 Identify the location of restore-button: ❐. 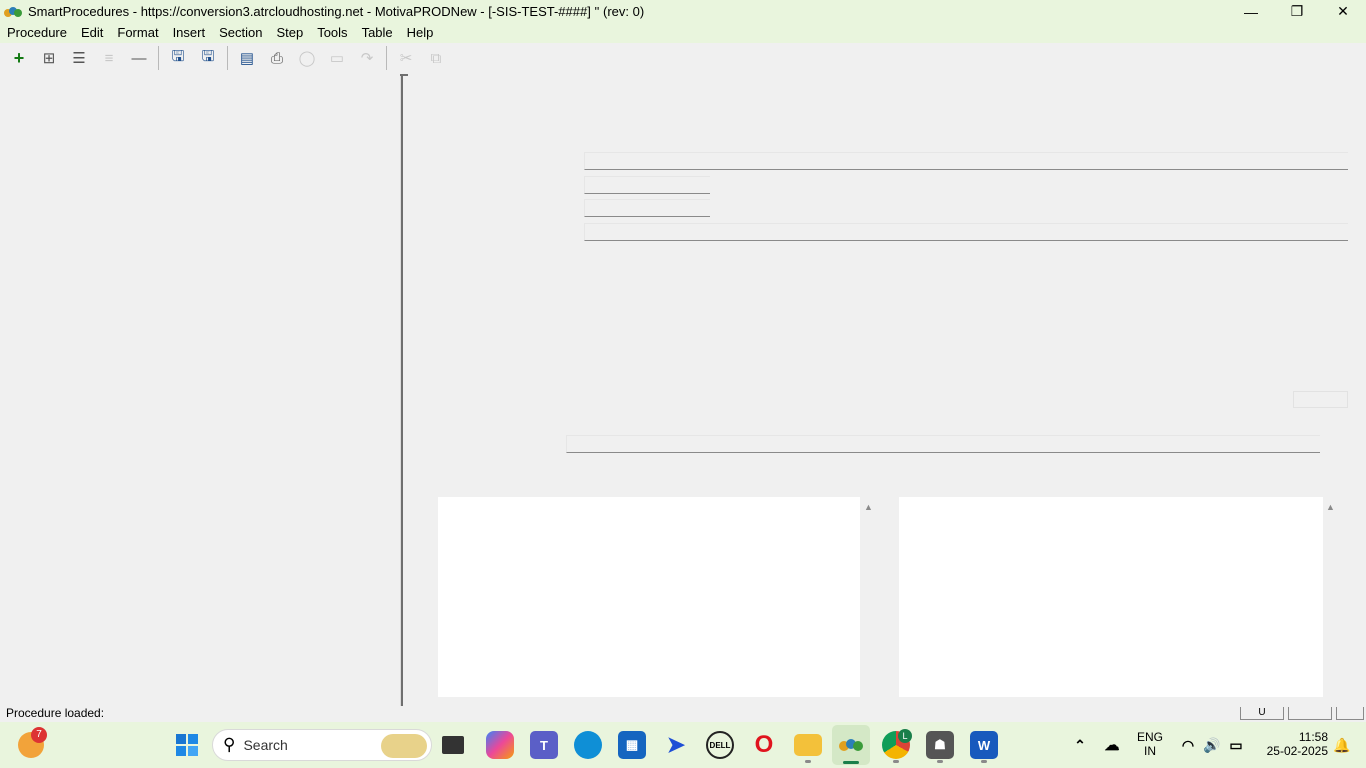
(1297, 11).